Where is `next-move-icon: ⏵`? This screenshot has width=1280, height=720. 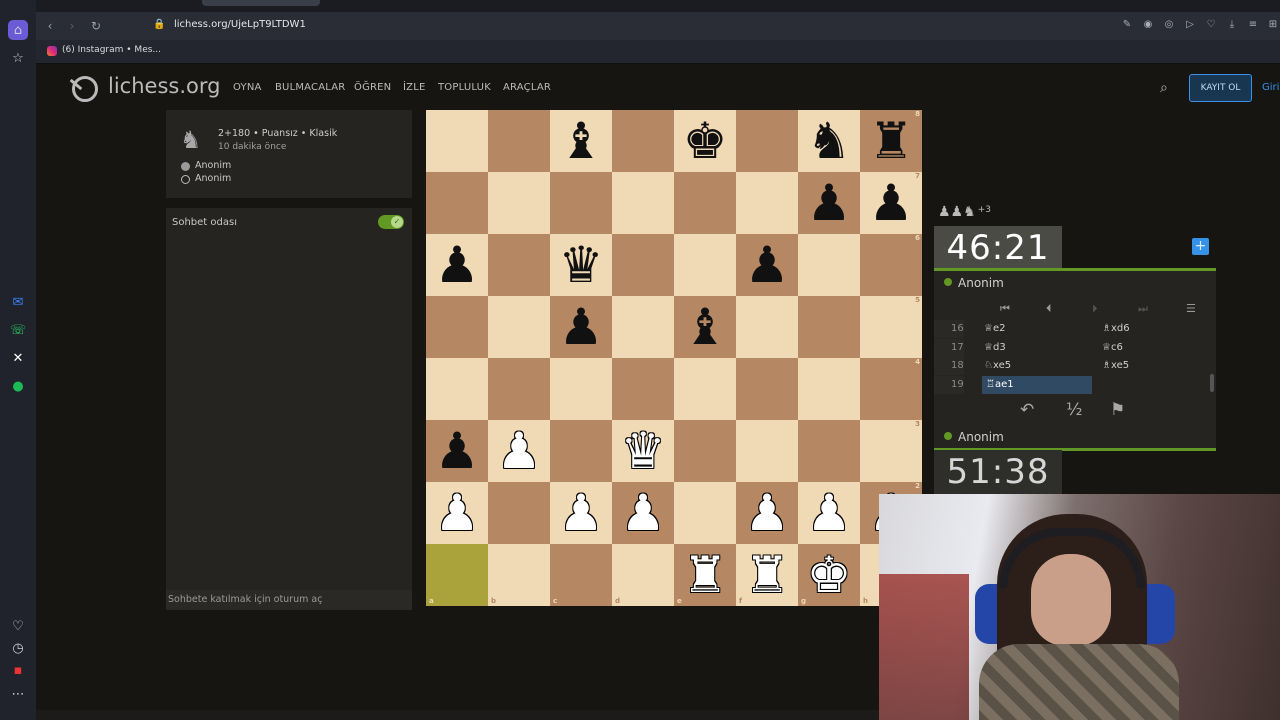 next-move-icon: ⏵ is located at coordinates (1095, 309).